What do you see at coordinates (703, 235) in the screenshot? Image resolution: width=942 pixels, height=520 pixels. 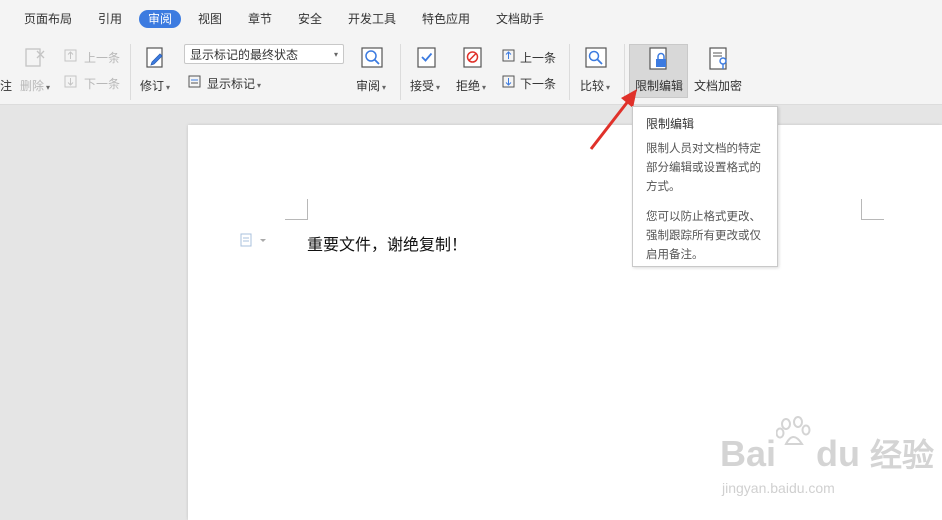 I see `tooltip-text-line: 强制跟踪所有更改或仅` at bounding box center [703, 235].